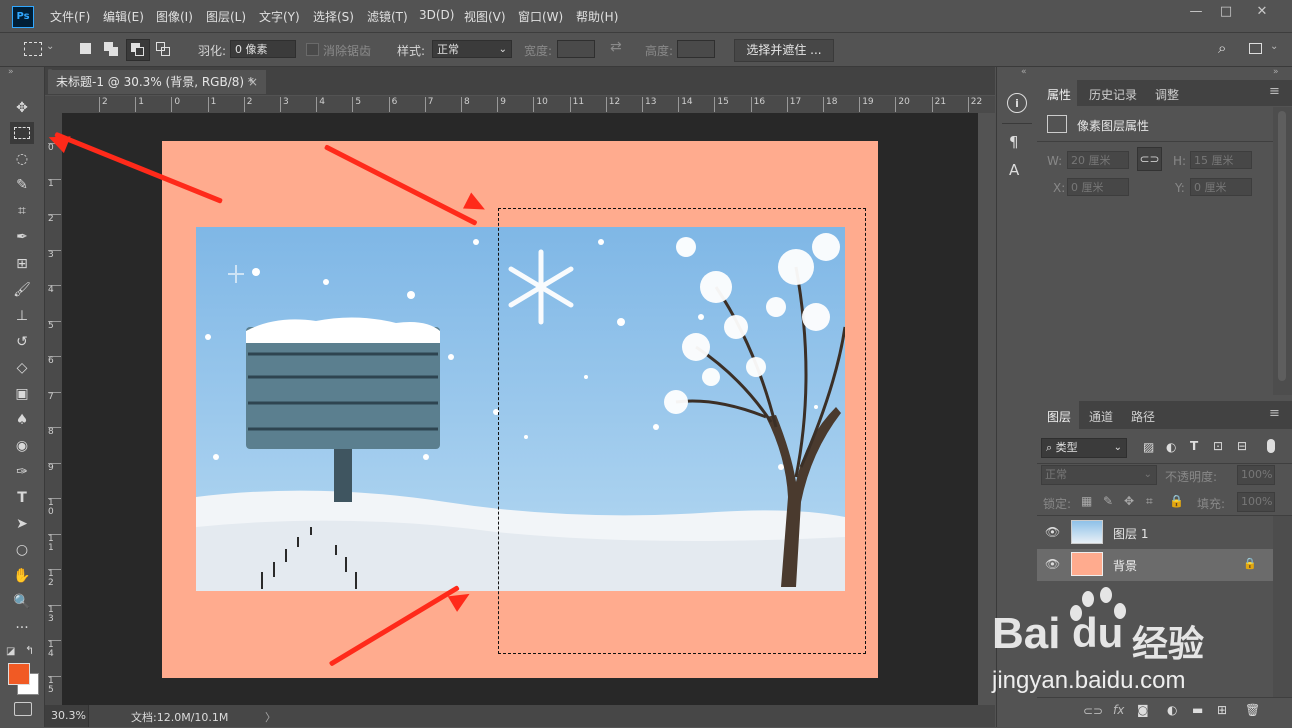 The height and width of the screenshot is (728, 1292). Describe the element at coordinates (1255, 48) in the screenshot. I see `workspace-icon` at that location.